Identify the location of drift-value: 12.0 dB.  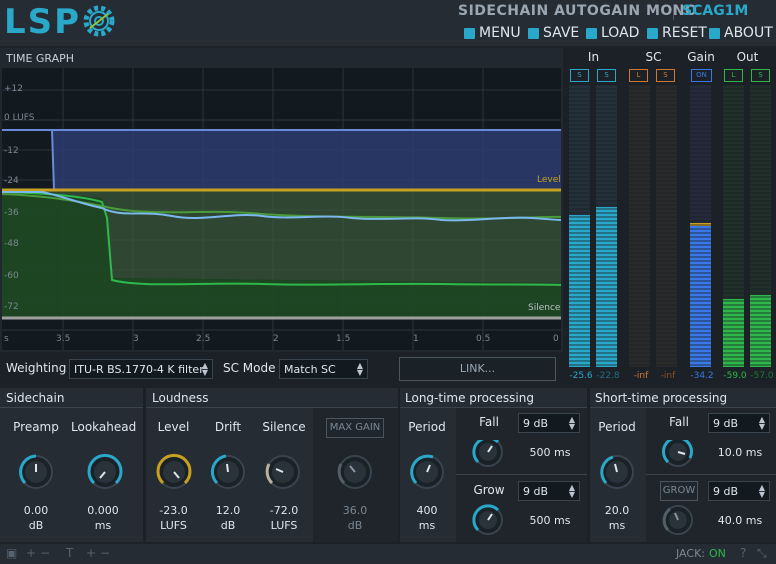
(228, 518).